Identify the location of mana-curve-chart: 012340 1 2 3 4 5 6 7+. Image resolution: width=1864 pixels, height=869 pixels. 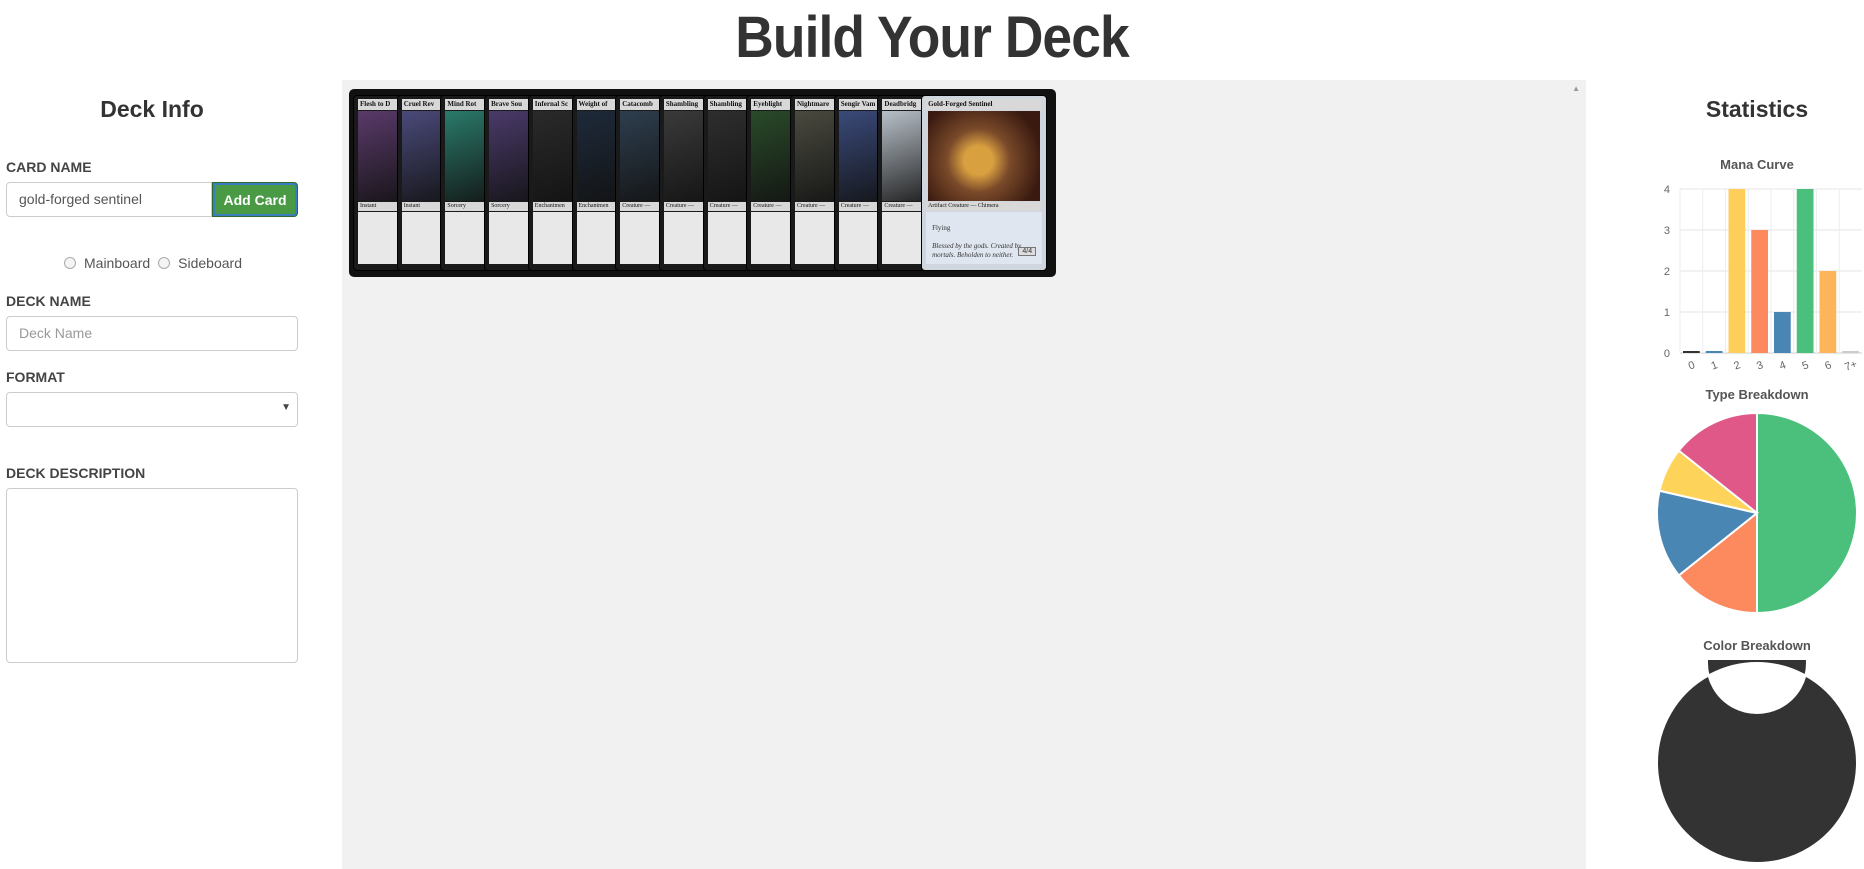
(1763, 279).